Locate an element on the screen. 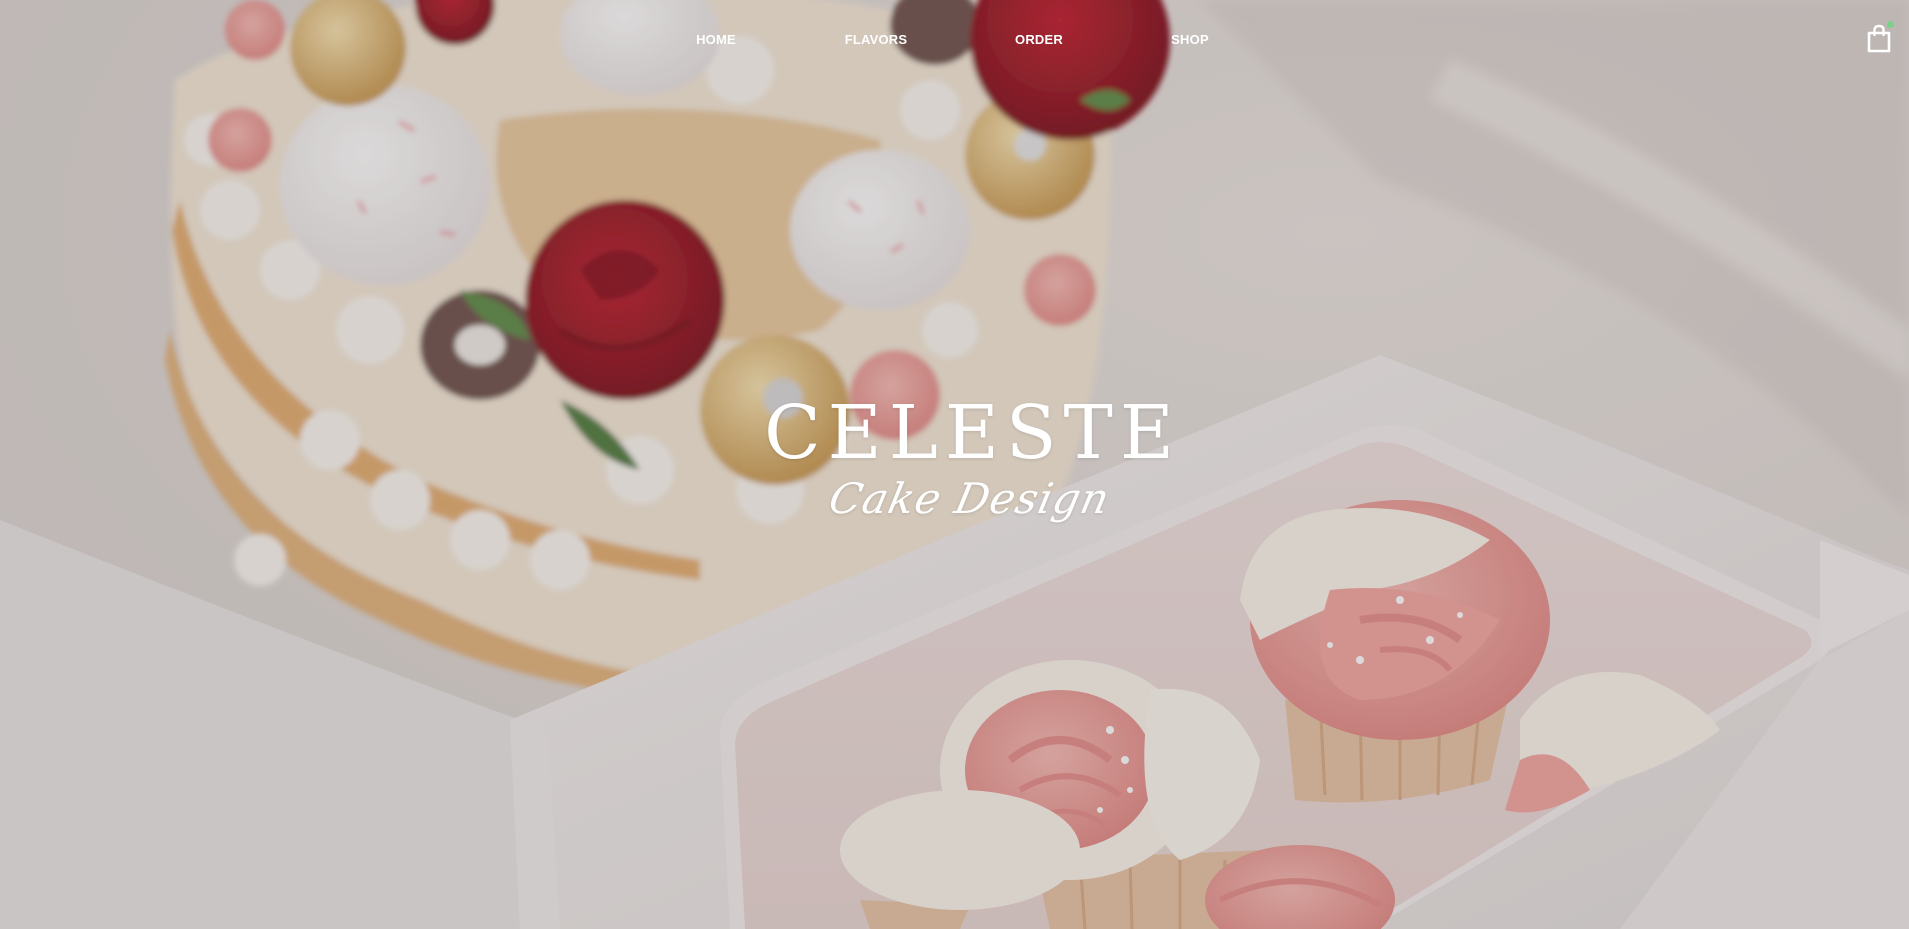 Image resolution: width=1909 pixels, height=929 pixels. cart-badge is located at coordinates (1890, 24).